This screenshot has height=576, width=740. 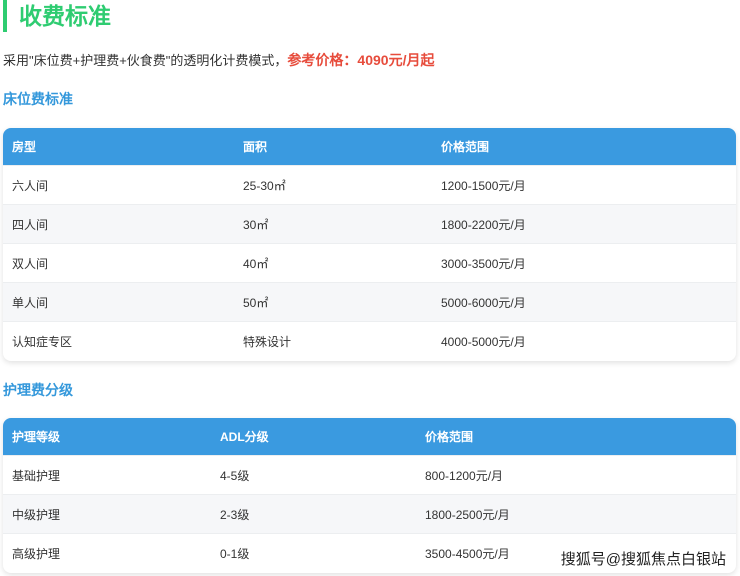 What do you see at coordinates (255, 147) in the screenshot?
I see `column-header: 面积` at bounding box center [255, 147].